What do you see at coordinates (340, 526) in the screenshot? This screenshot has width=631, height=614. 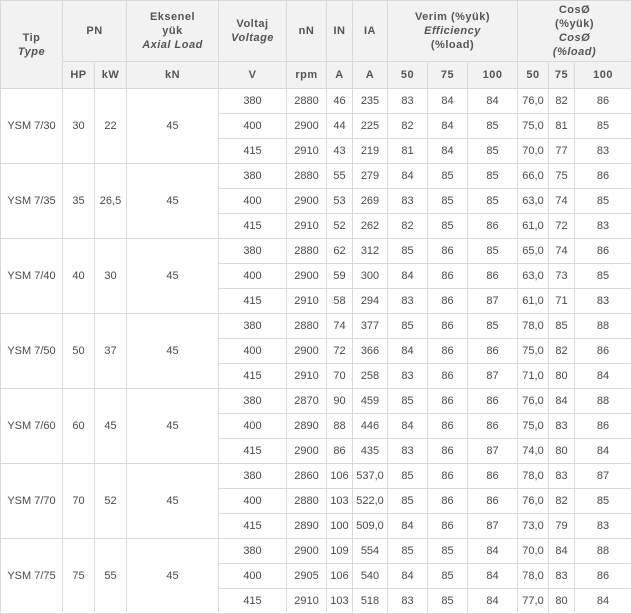 I see `nominal-current-cell: 100` at bounding box center [340, 526].